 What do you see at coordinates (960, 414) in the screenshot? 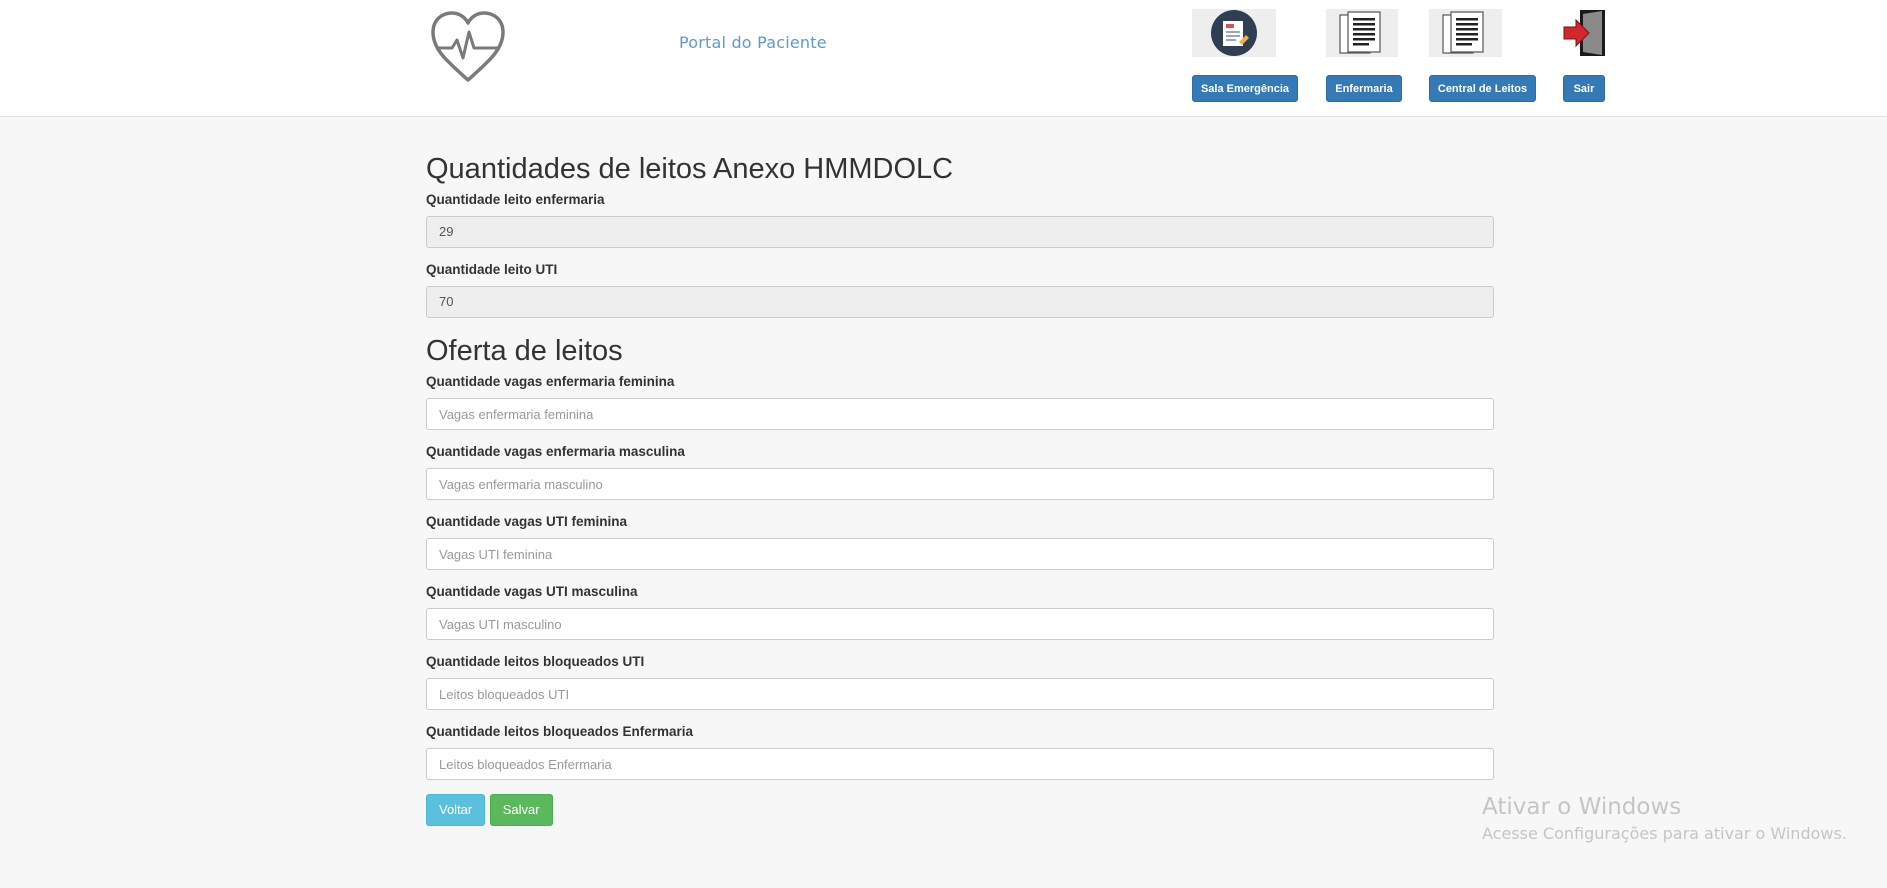
I see `vagas-enfermaria-feminina-input` at bounding box center [960, 414].